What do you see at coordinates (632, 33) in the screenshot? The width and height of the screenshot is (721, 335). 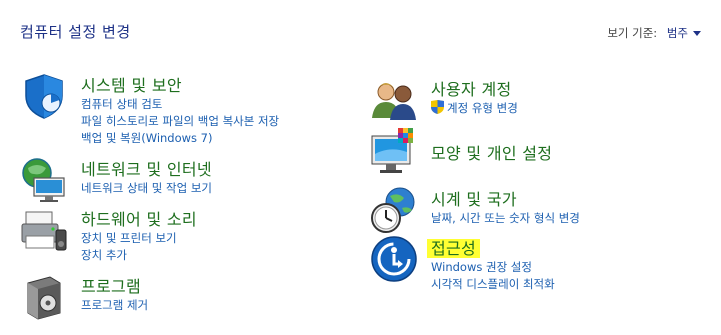 I see `view-by-label: 보기 기준:` at bounding box center [632, 33].